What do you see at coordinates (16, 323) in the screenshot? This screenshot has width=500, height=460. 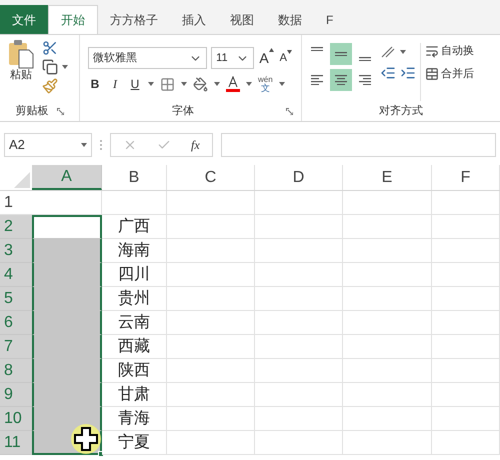 I see `row-header: 6` at bounding box center [16, 323].